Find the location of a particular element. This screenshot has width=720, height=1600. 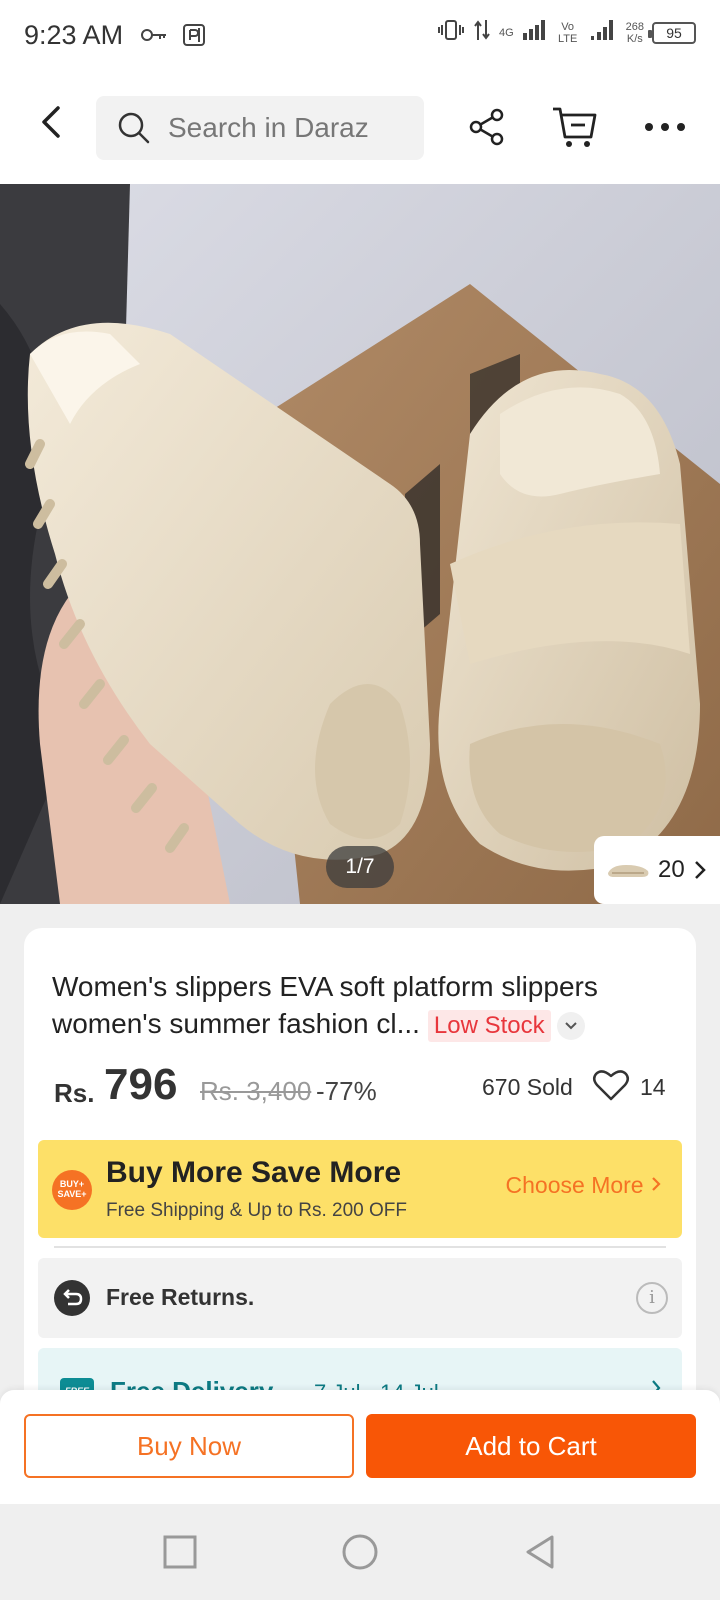

expand-title-button is located at coordinates (570, 1025).